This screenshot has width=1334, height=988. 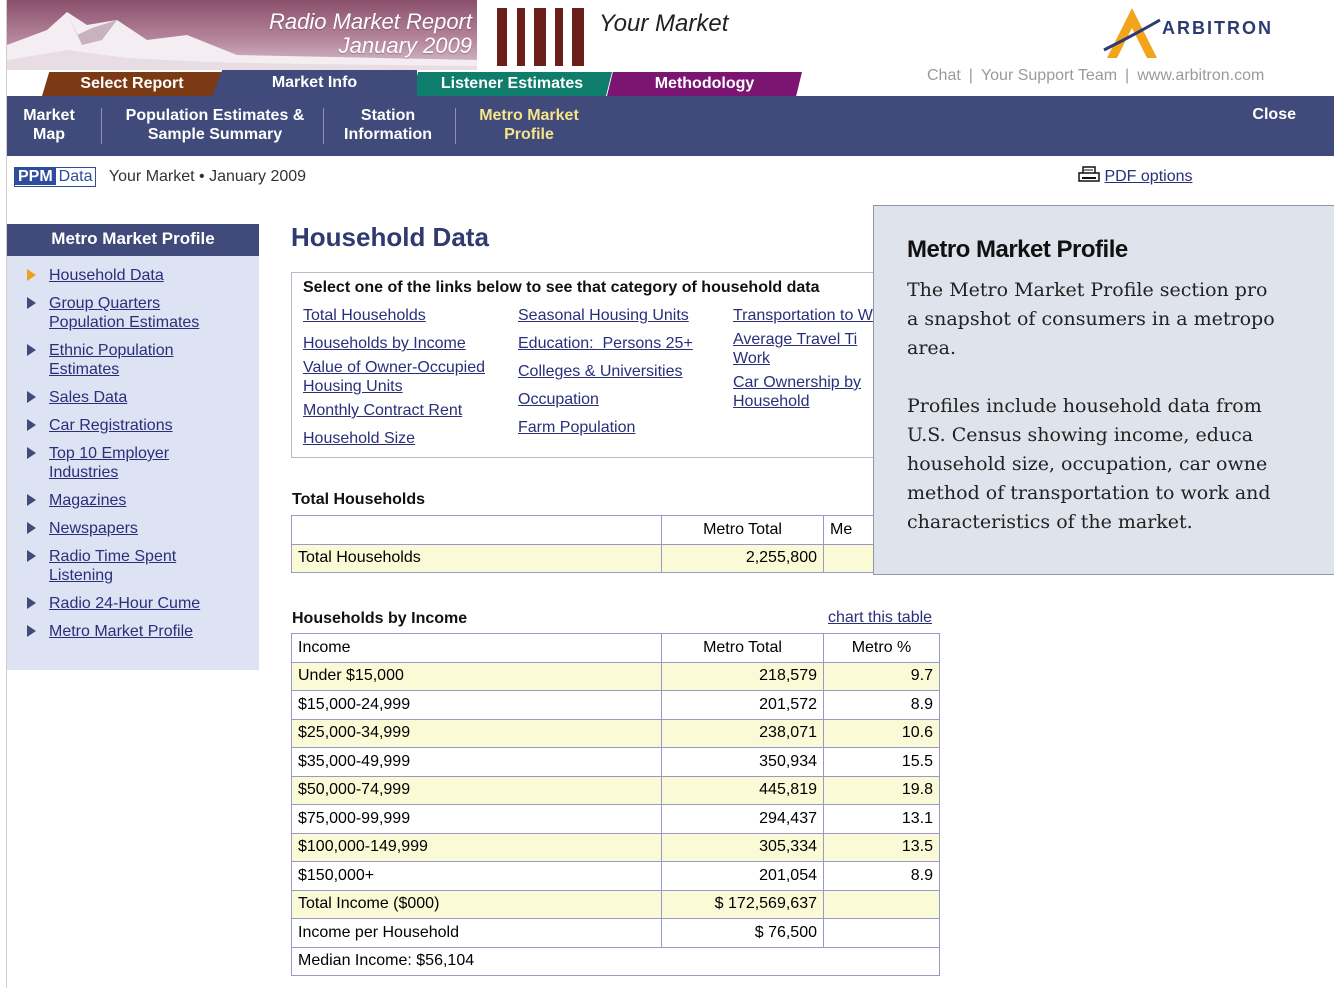 I want to click on sidebar-item-radio-tsl: Radio Time Spent Listening, so click(x=107, y=566).